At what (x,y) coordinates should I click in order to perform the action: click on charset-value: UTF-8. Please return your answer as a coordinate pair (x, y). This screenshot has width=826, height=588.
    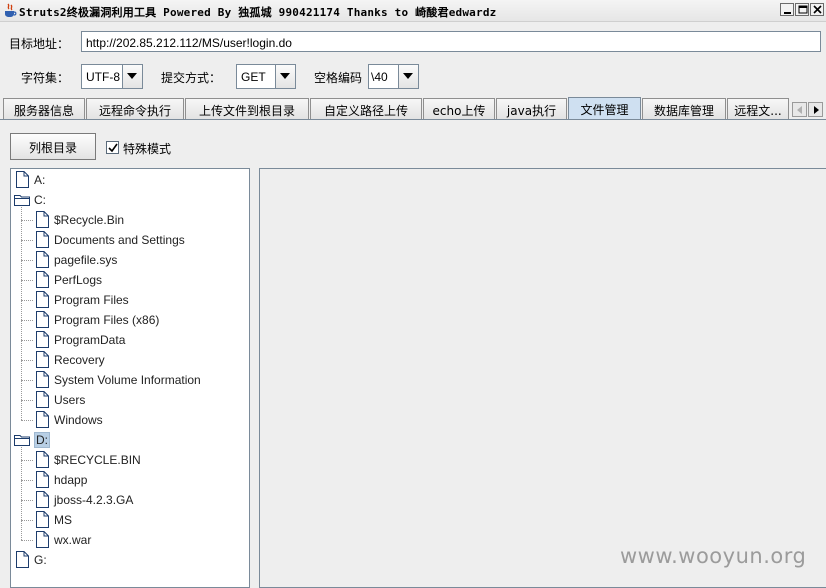
    Looking at the image, I should click on (103, 77).